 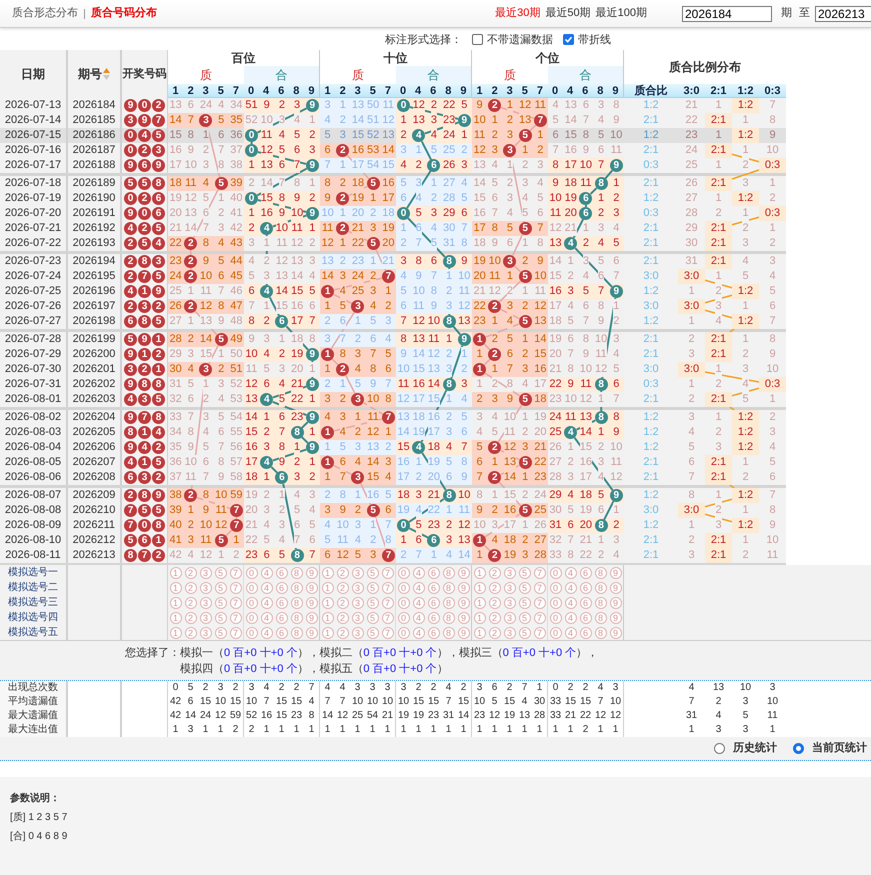 What do you see at coordinates (798, 748) in the screenshot?
I see `radio-button` at bounding box center [798, 748].